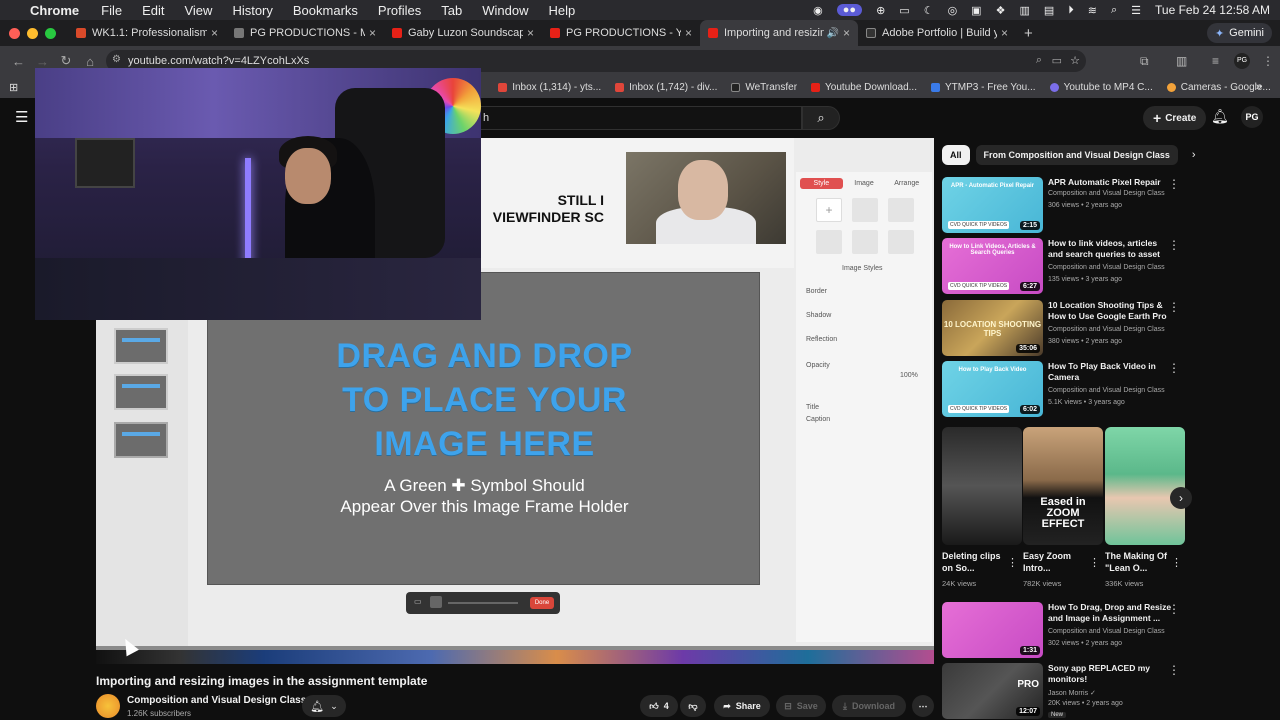  What do you see at coordinates (742, 706) in the screenshot?
I see `share-button: ➦ Share` at bounding box center [742, 706].